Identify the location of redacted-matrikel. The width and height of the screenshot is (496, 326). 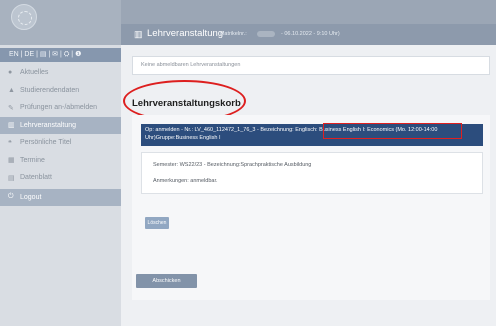
(266, 34).